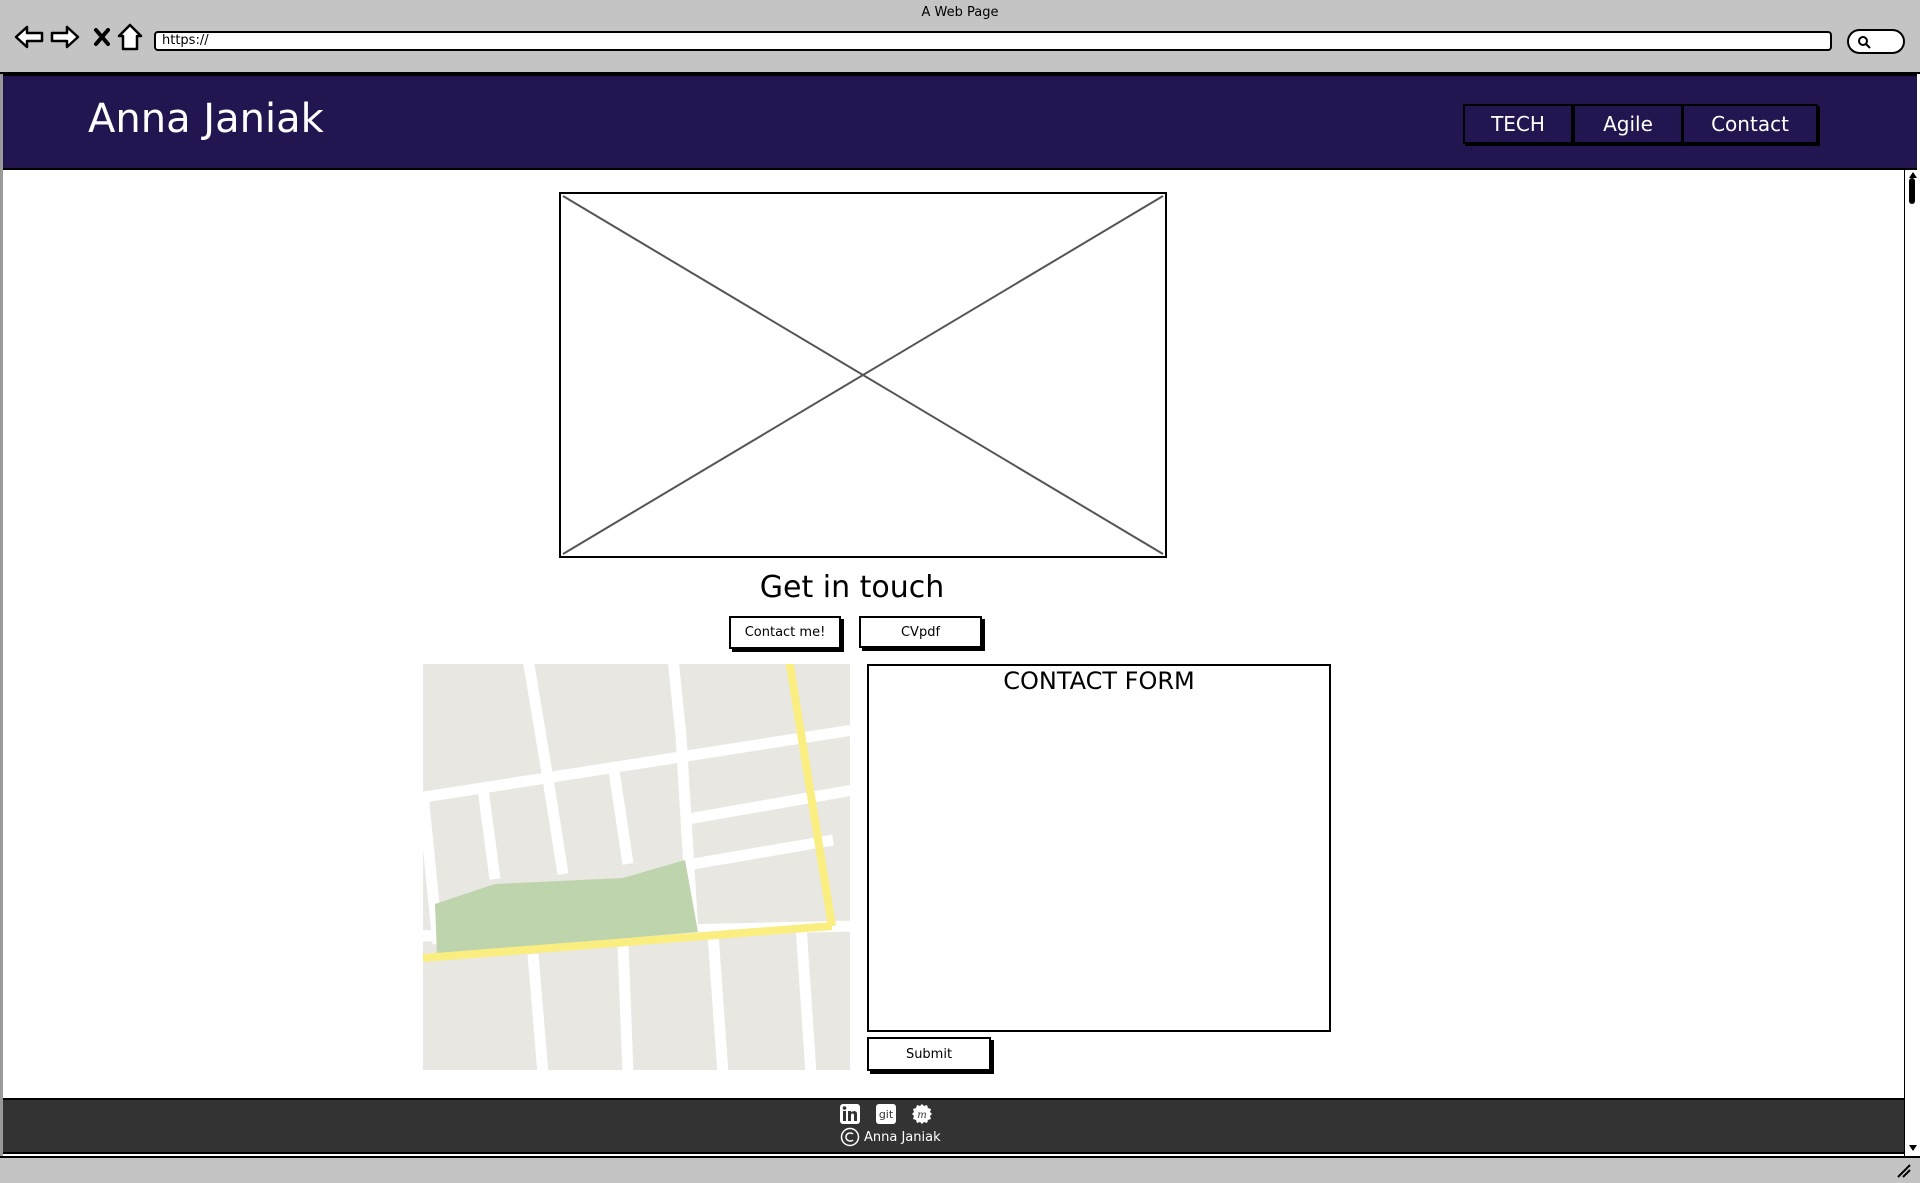 The width and height of the screenshot is (1920, 1183). I want to click on copyright-icon, so click(850, 1137).